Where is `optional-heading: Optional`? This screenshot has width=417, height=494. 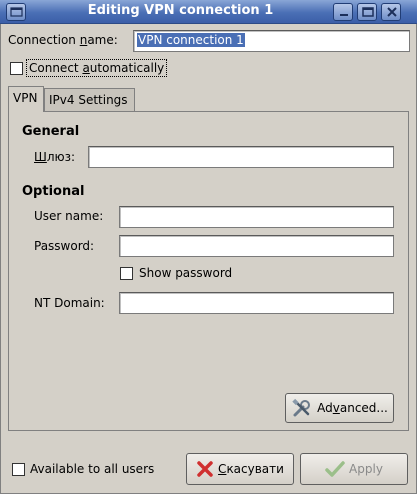 optional-heading: Optional is located at coordinates (53, 191).